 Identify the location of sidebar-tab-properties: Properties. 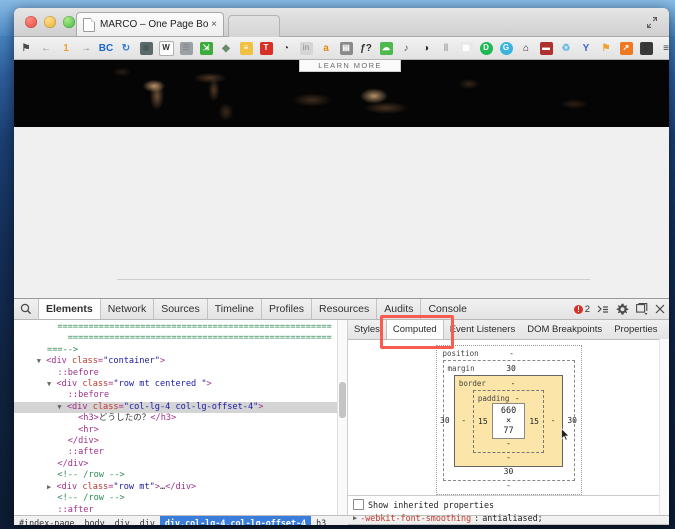
(635, 329).